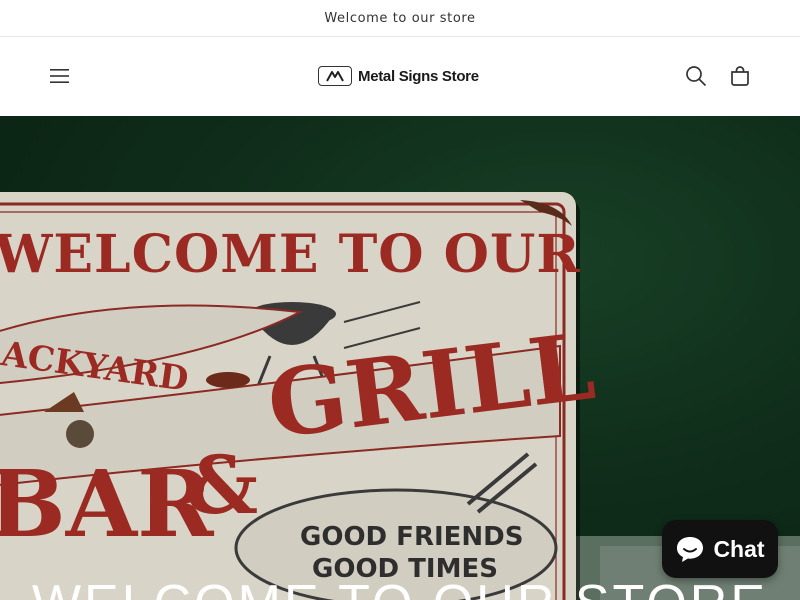 The image size is (800, 600). What do you see at coordinates (335, 76) in the screenshot?
I see `logo-mark-icon` at bounding box center [335, 76].